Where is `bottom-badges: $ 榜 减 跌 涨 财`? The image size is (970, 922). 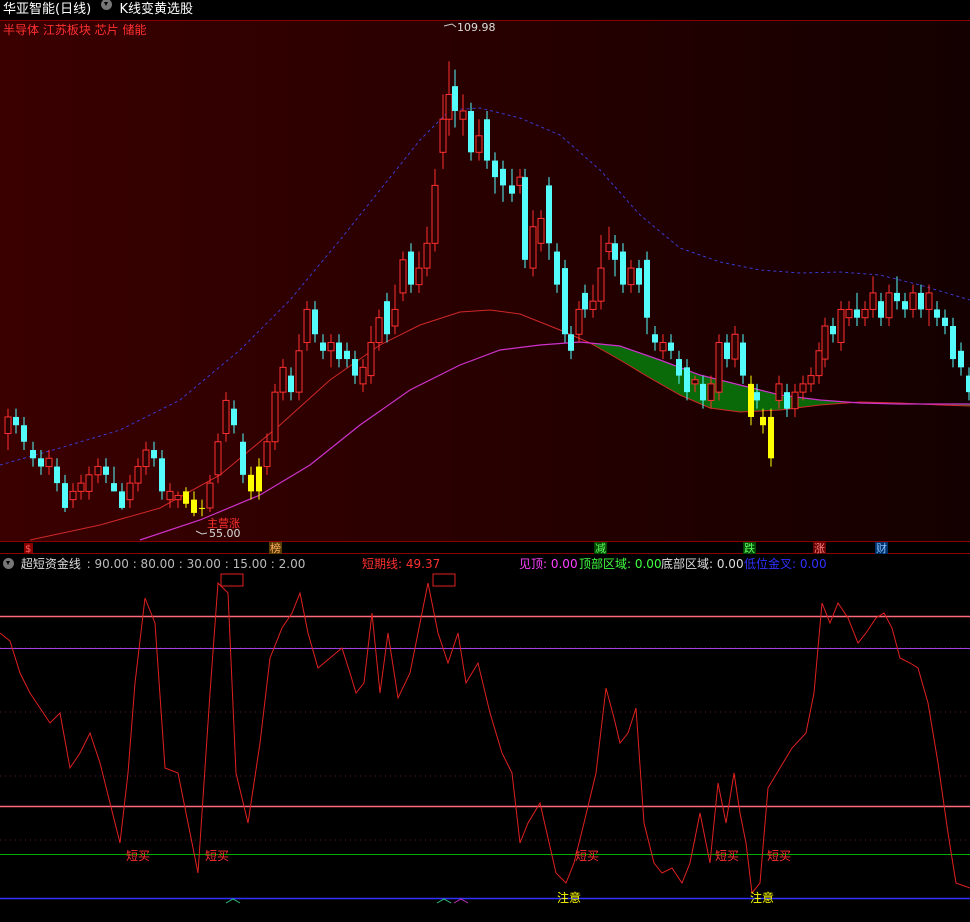 bottom-badges: $ 榜 减 跌 涨 财 is located at coordinates (456, 548).